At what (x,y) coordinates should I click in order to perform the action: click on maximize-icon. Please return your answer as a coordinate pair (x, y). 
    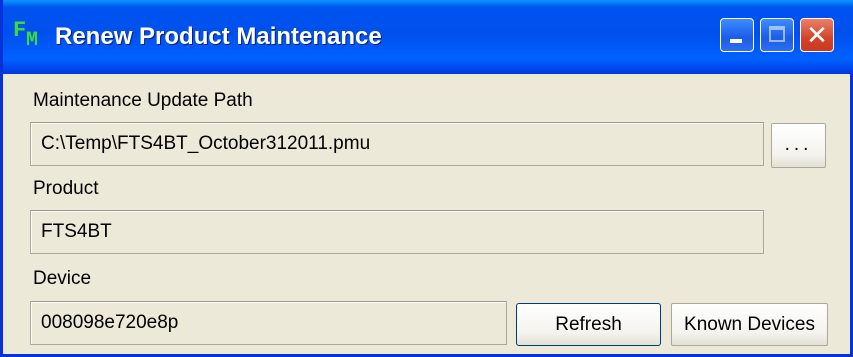
    Looking at the image, I should click on (777, 34).